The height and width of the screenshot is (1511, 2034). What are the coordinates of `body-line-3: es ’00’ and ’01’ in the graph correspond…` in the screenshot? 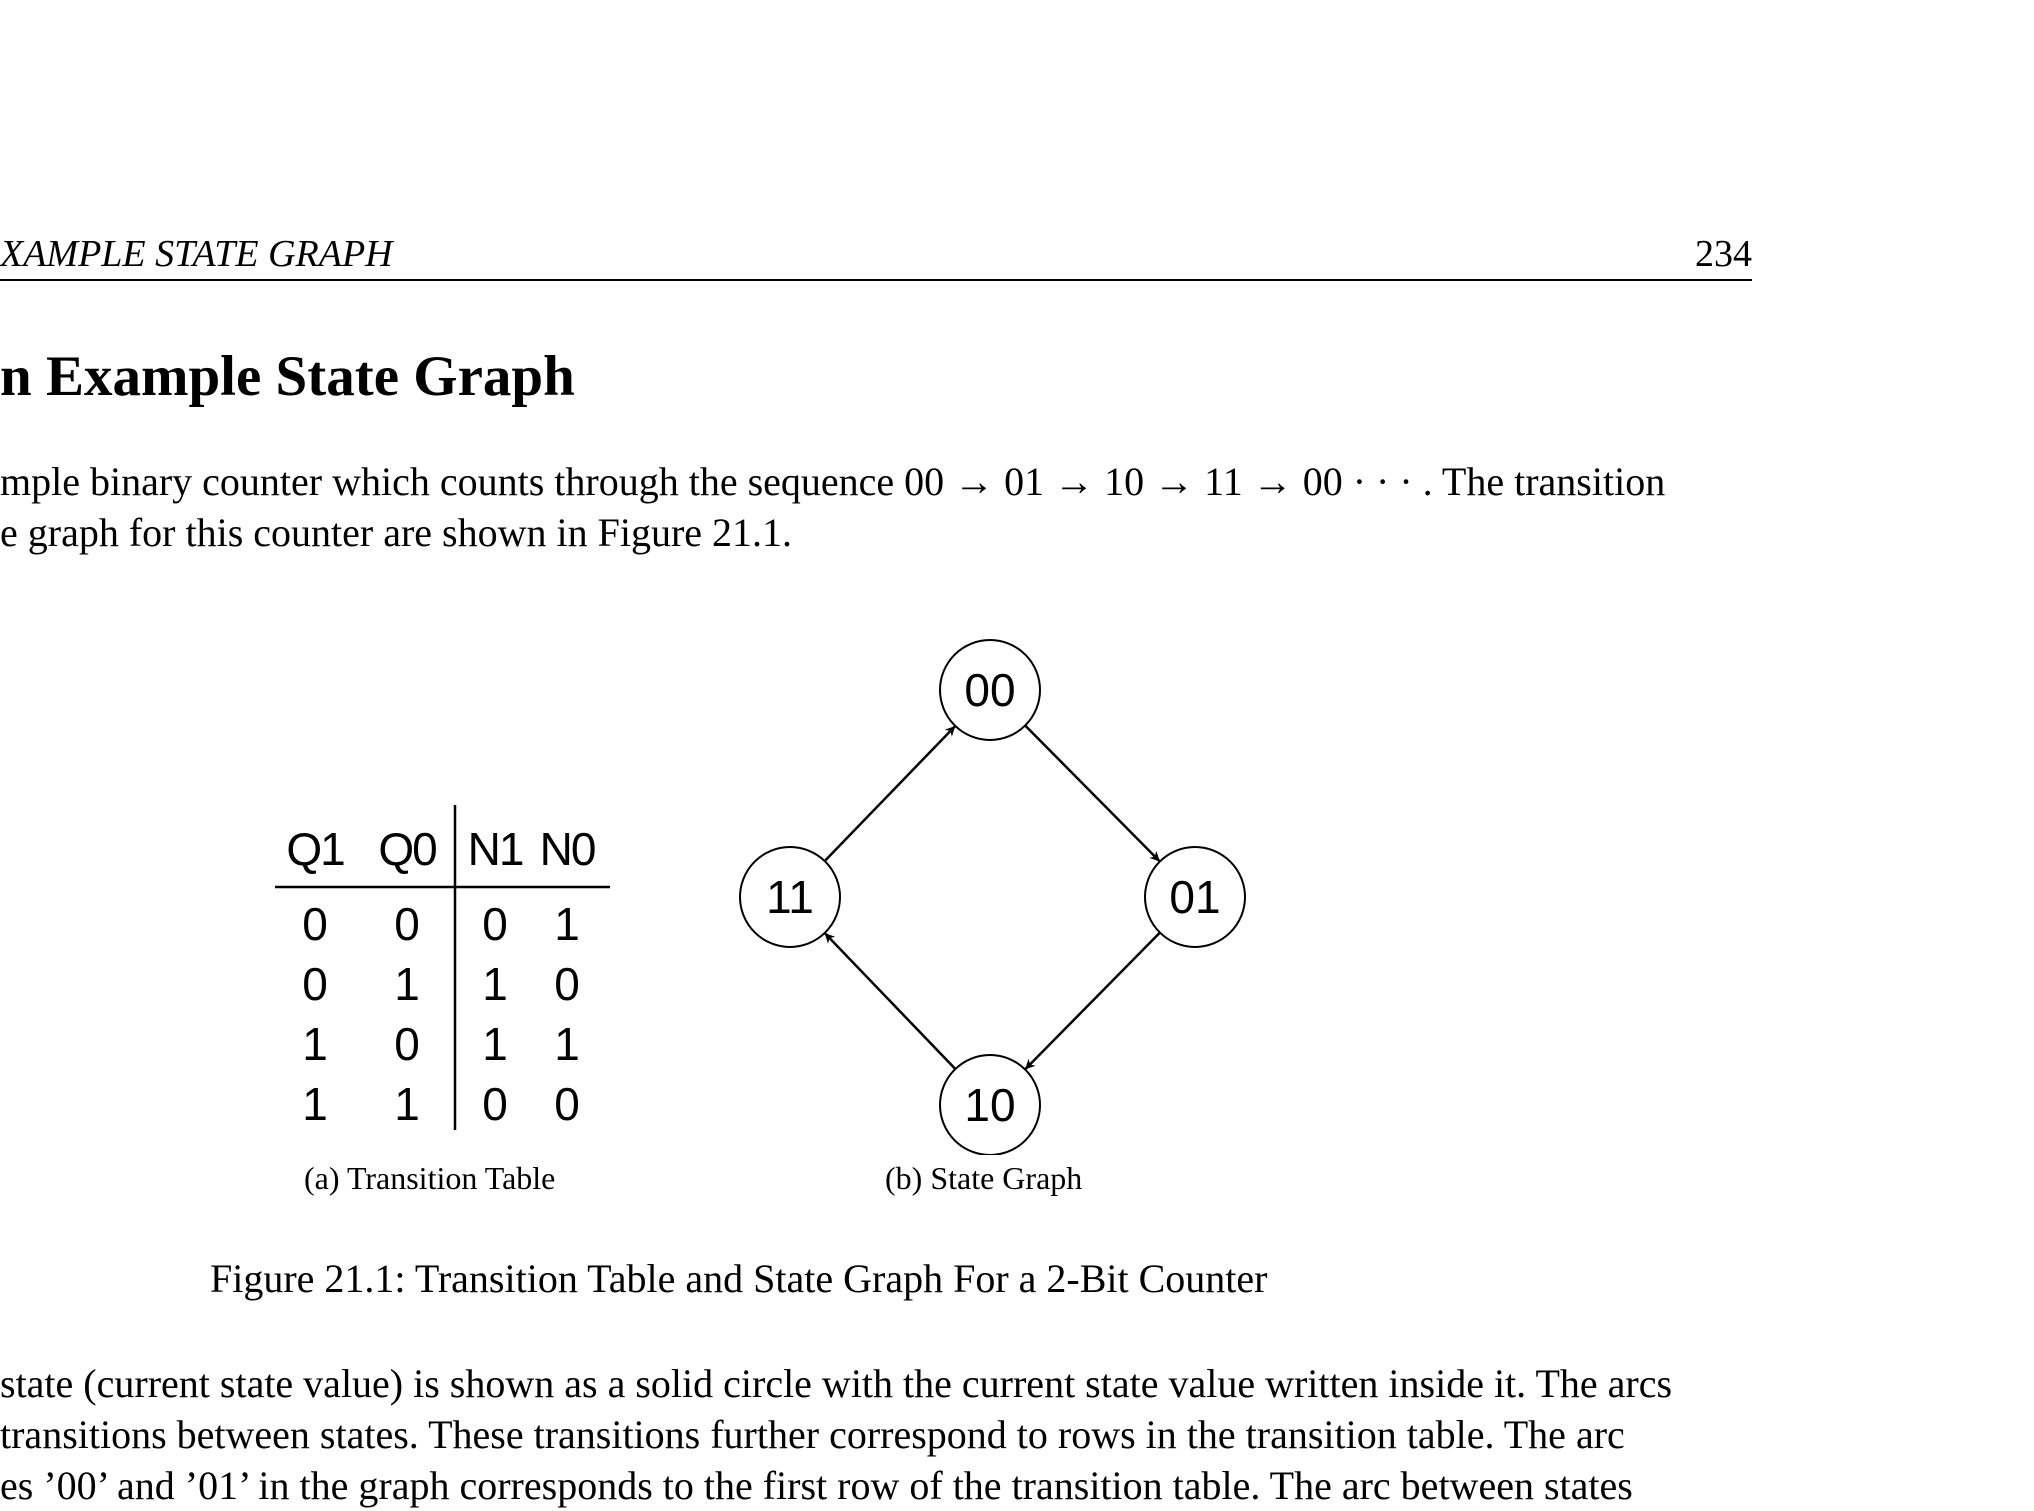 It's located at (816, 1485).